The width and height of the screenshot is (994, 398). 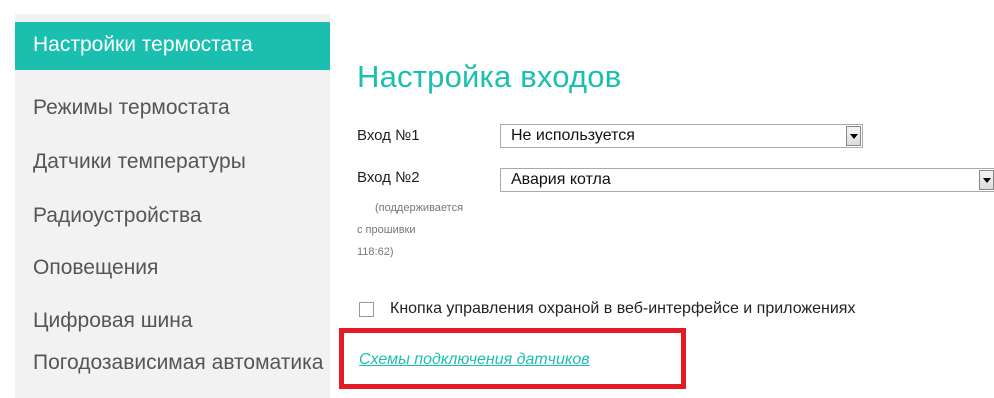 I want to click on firmware-note-line-2: с прошивки, so click(x=386, y=230).